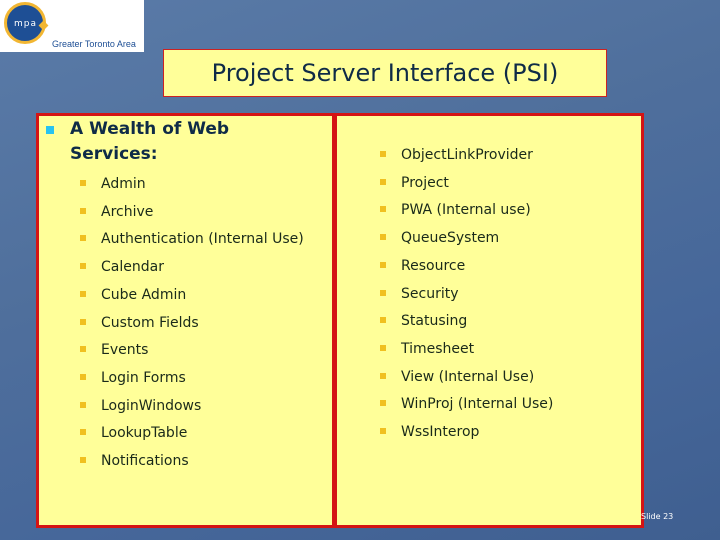  Describe the element at coordinates (477, 404) in the screenshot. I see `list-item-label: WinProj (Internal Use)` at that location.